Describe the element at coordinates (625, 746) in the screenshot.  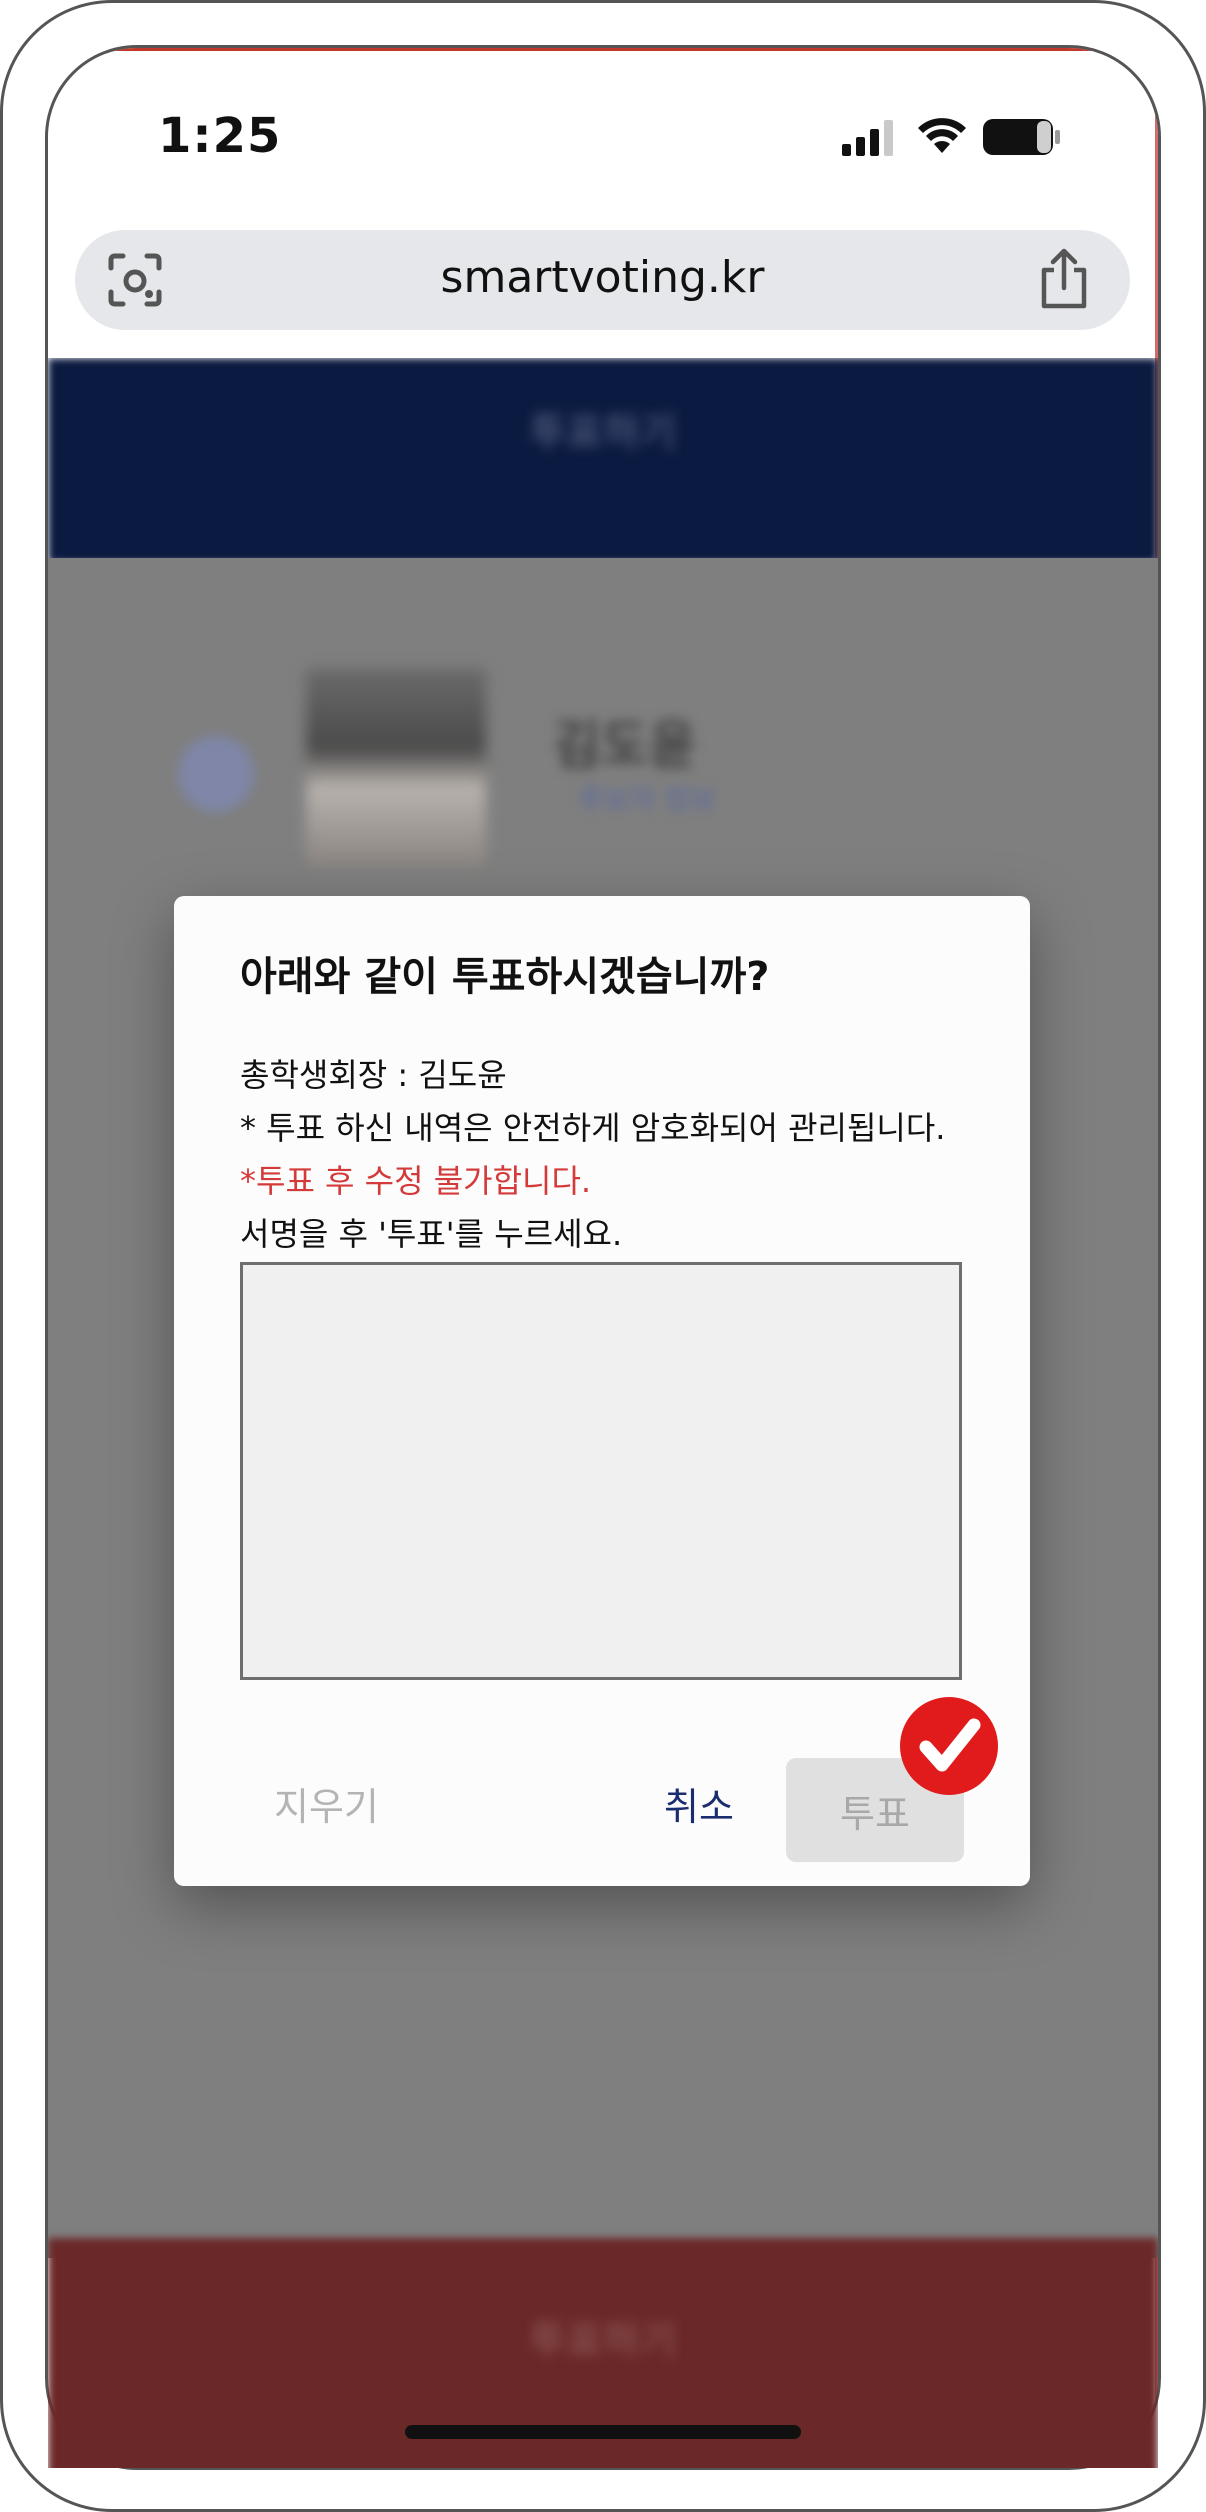
I see `candidate-name: 김도윤` at that location.